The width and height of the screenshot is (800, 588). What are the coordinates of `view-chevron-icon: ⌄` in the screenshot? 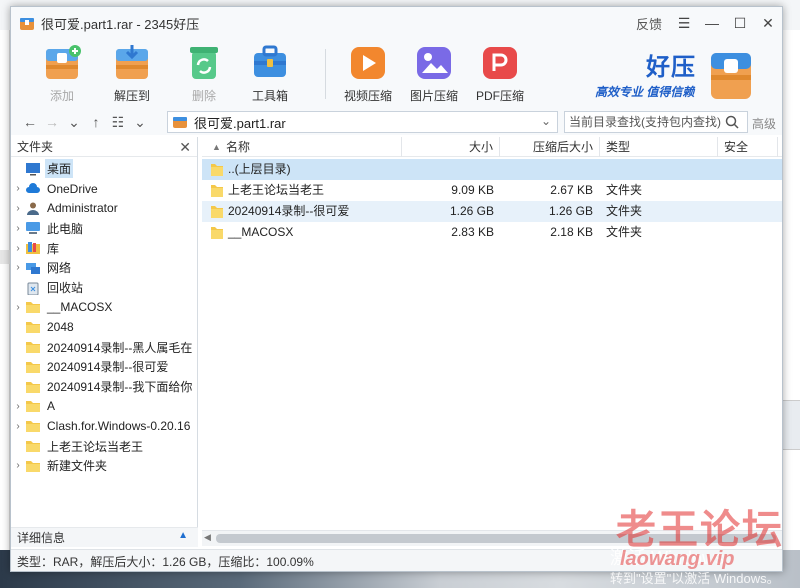 It's located at (140, 122).